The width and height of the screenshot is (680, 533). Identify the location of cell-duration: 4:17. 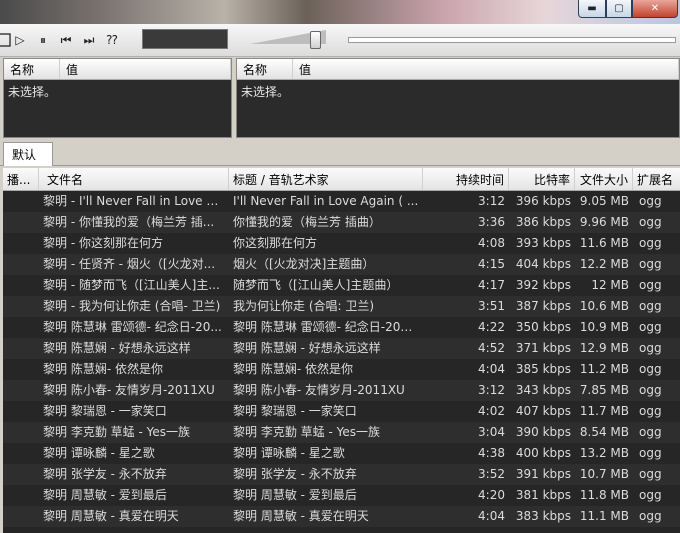
(491, 285).